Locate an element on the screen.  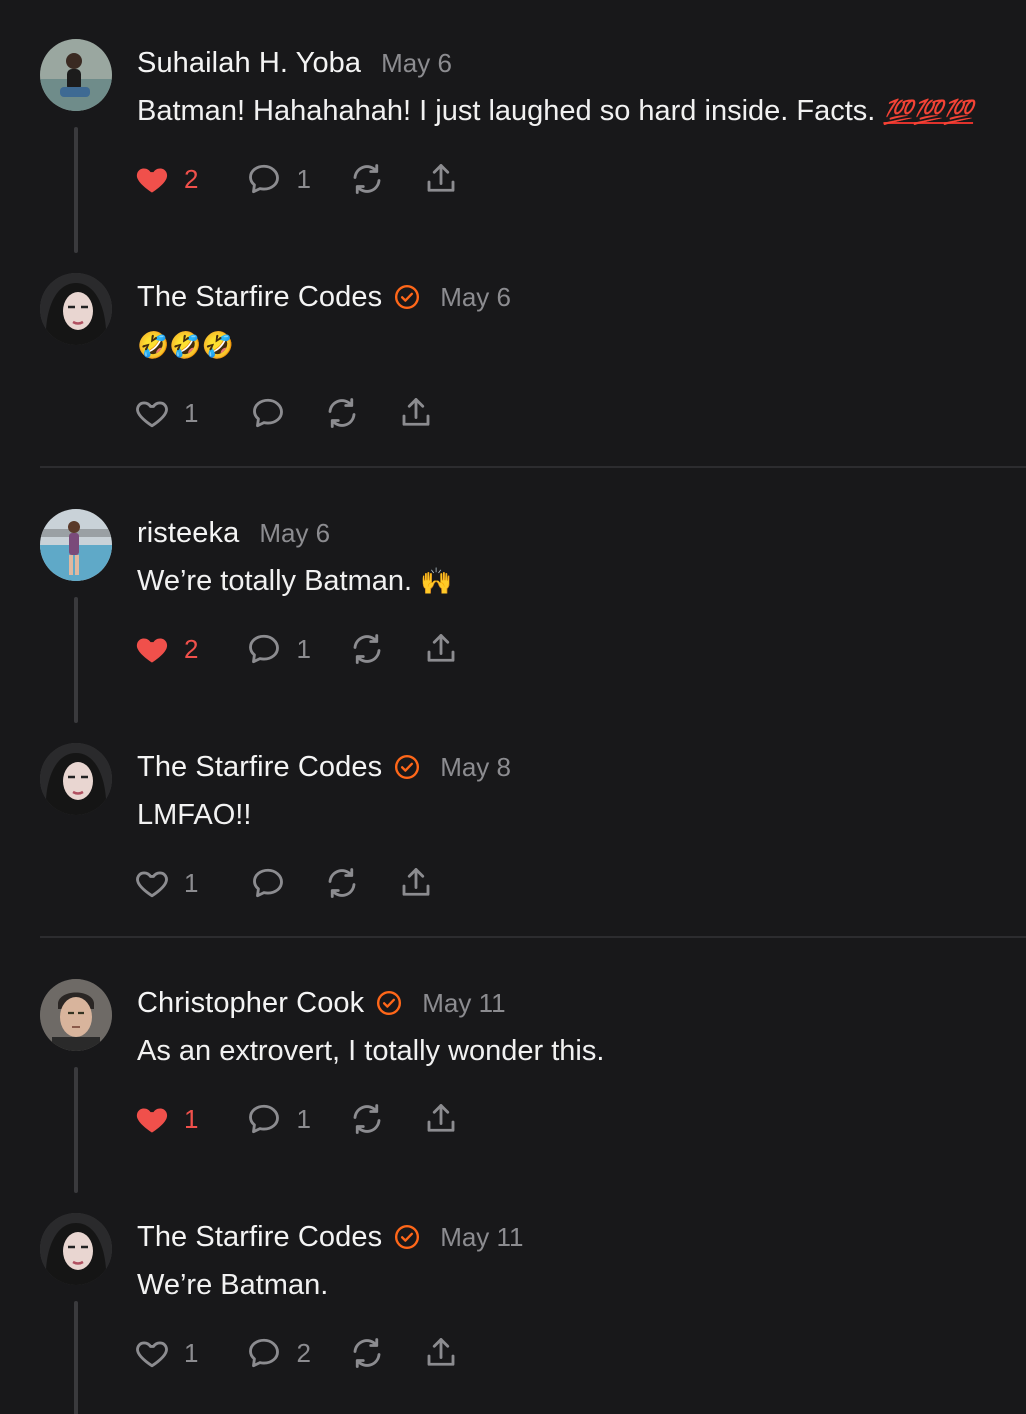
comment-header: The Starfire Codes May 8 is located at coordinates (324, 767).